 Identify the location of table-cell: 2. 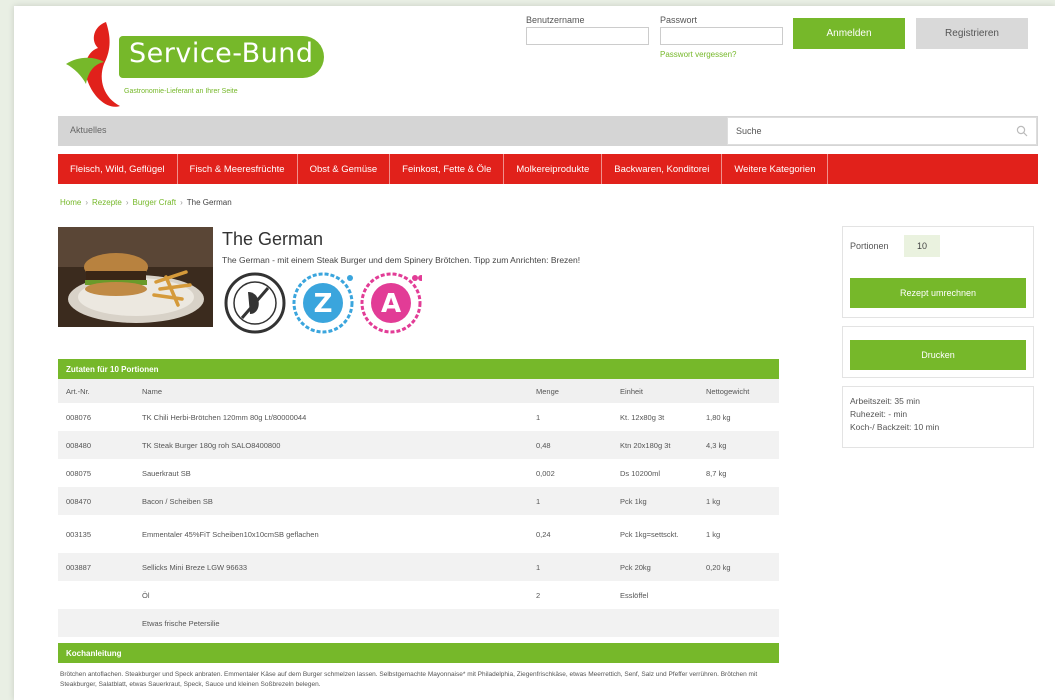
(538, 595).